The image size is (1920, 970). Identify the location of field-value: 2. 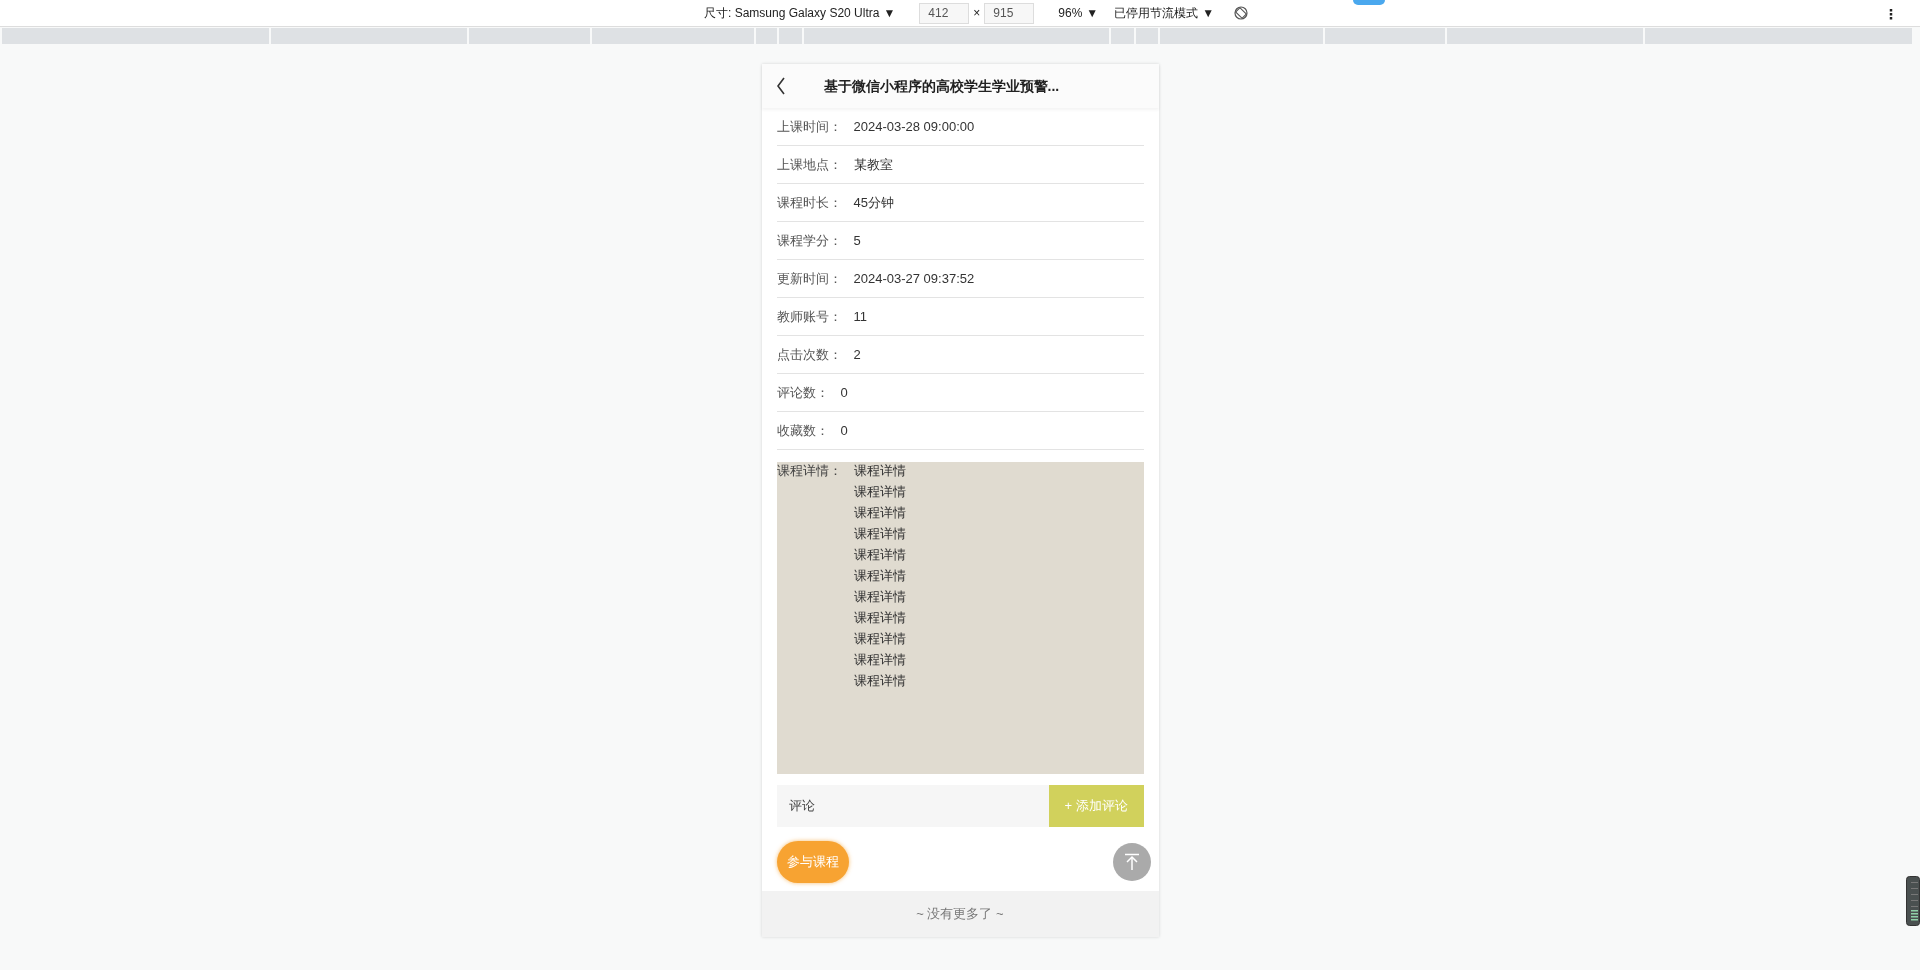
(857, 354).